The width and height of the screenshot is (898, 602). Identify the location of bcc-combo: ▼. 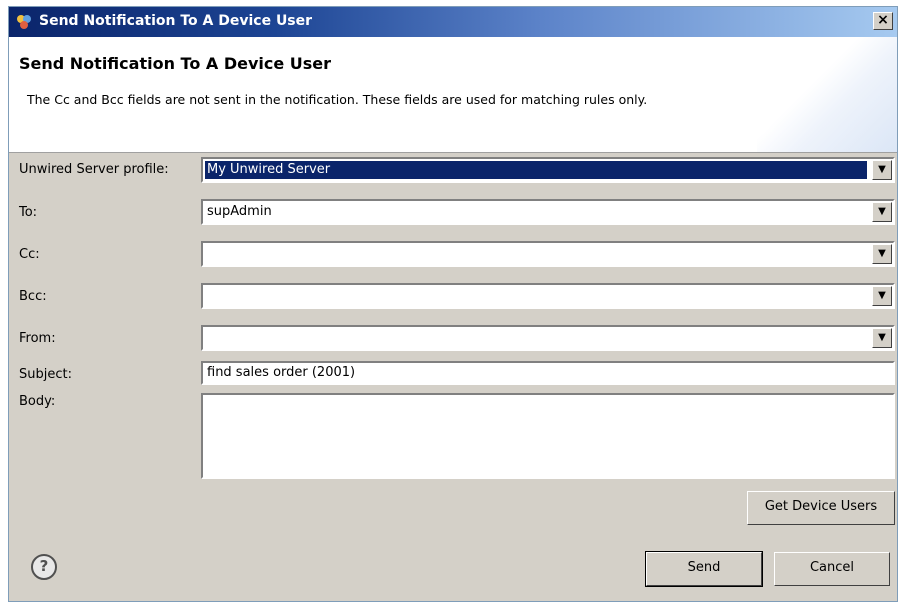
(548, 296).